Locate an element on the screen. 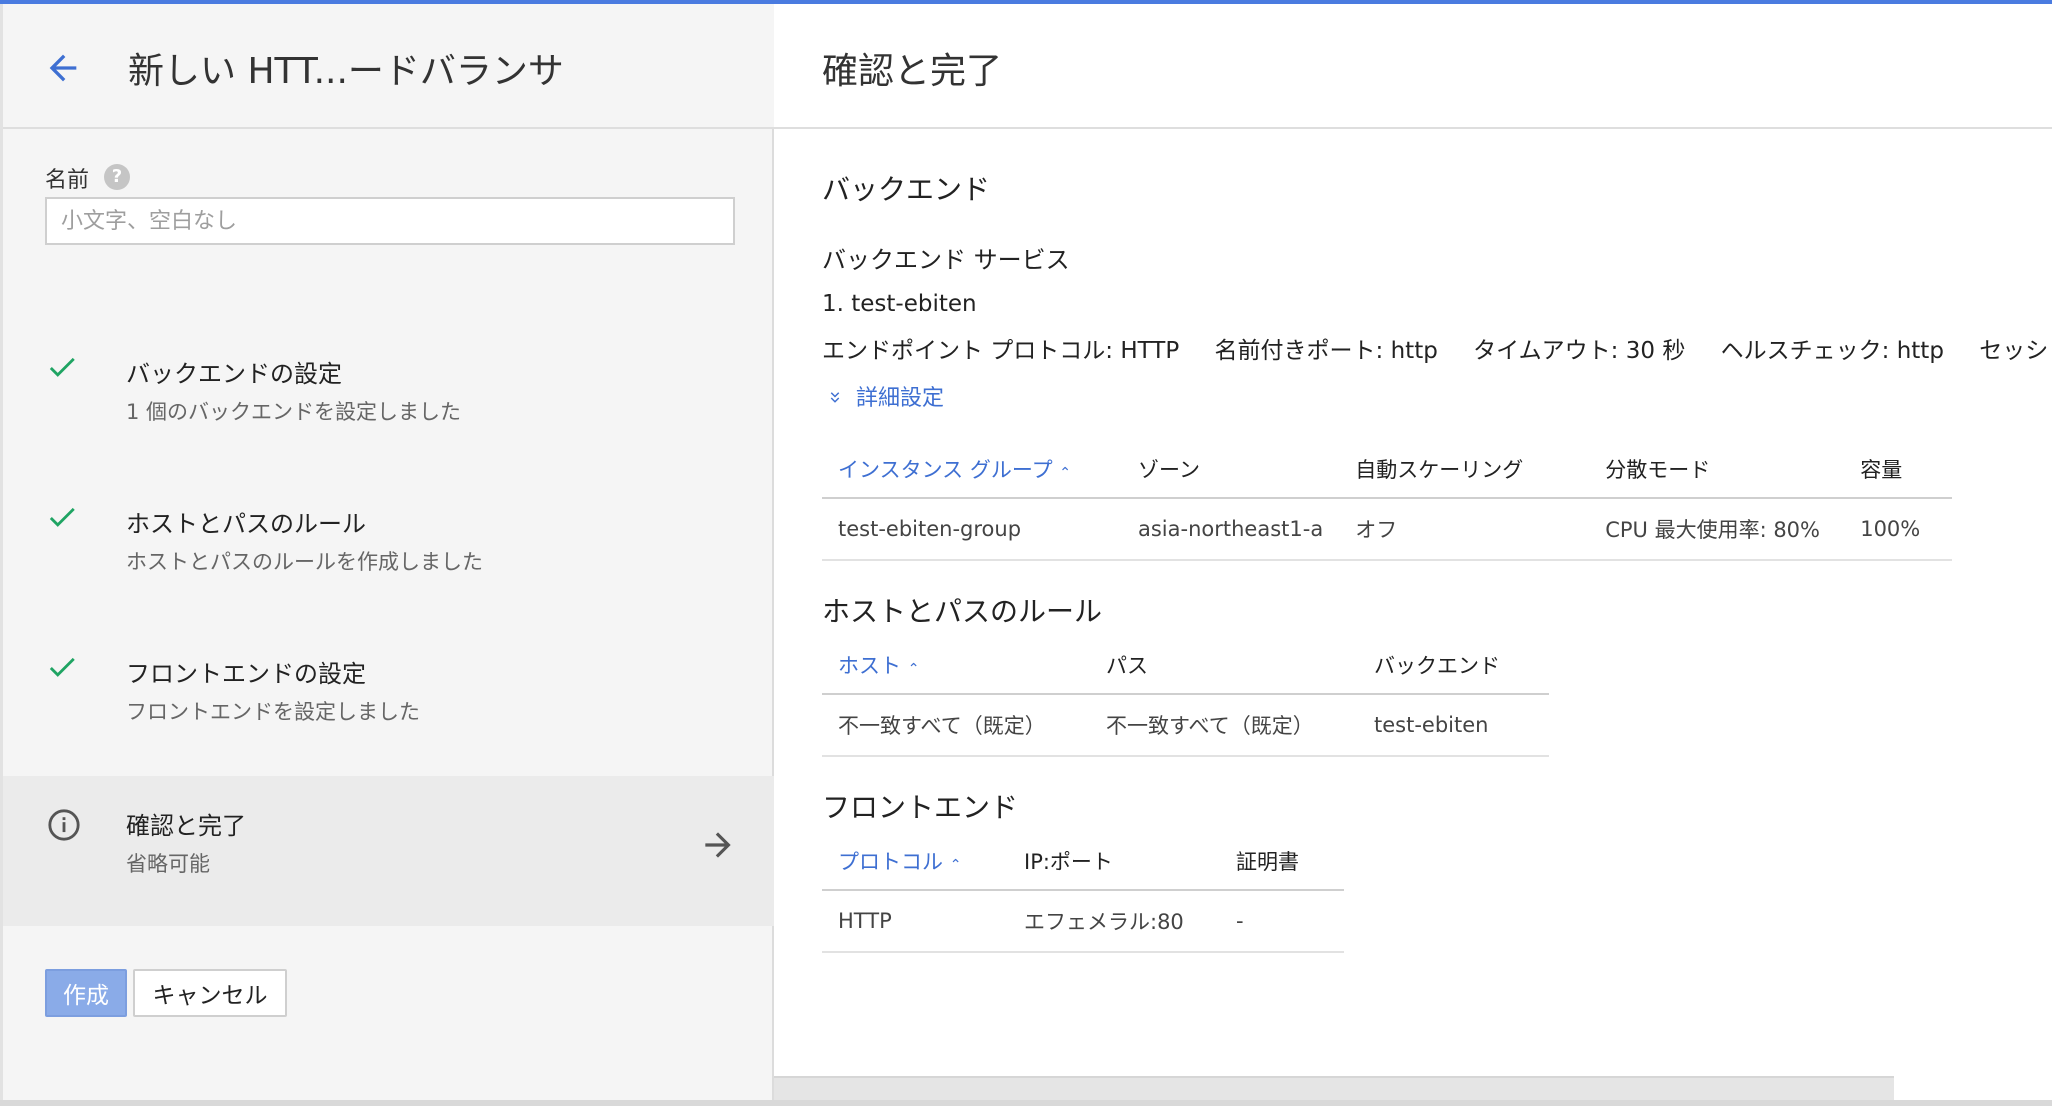 This screenshot has height=1106, width=2052. review-title: 確認と完了 is located at coordinates (912, 71).